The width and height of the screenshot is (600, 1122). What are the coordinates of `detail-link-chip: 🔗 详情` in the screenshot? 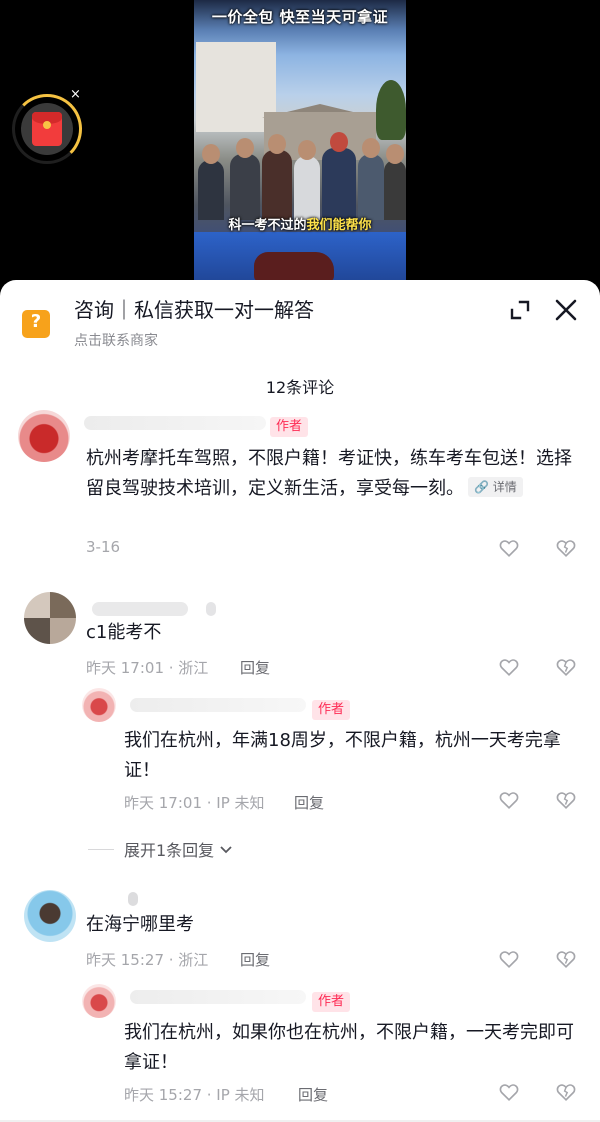 It's located at (495, 487).